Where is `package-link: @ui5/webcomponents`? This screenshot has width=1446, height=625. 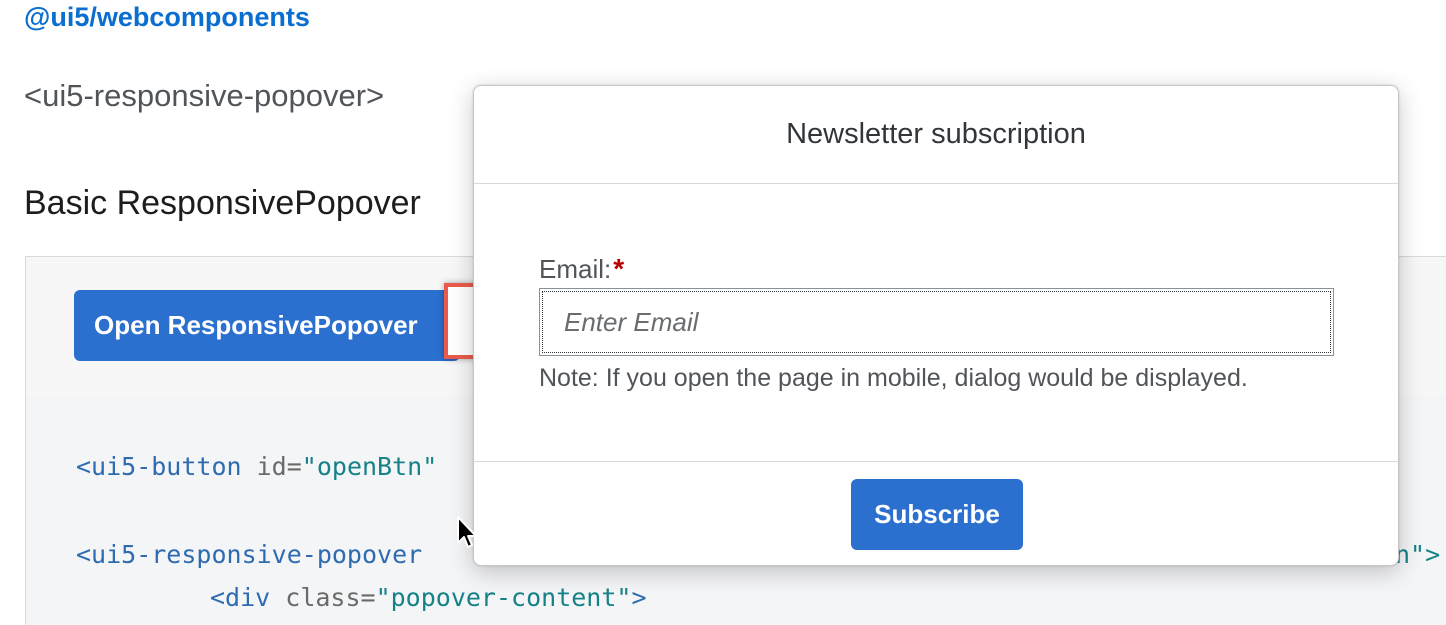 package-link: @ui5/webcomponents is located at coordinates (167, 17).